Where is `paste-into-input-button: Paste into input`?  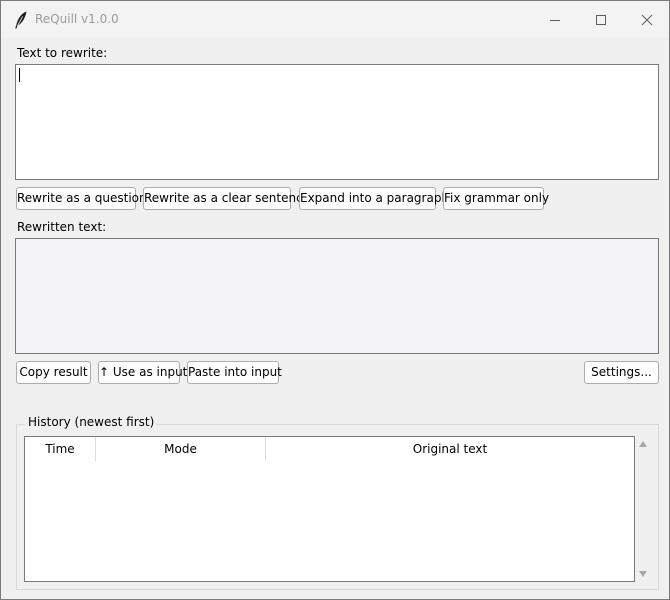
paste-into-input-button: Paste into input is located at coordinates (234, 372).